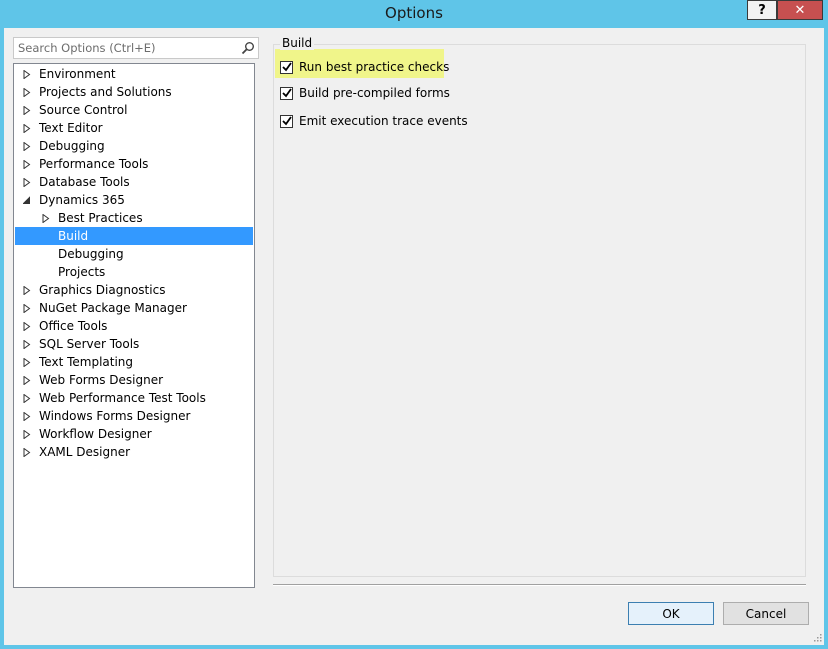 Image resolution: width=828 pixels, height=649 pixels. What do you see at coordinates (762, 10) in the screenshot?
I see `help-button: ?` at bounding box center [762, 10].